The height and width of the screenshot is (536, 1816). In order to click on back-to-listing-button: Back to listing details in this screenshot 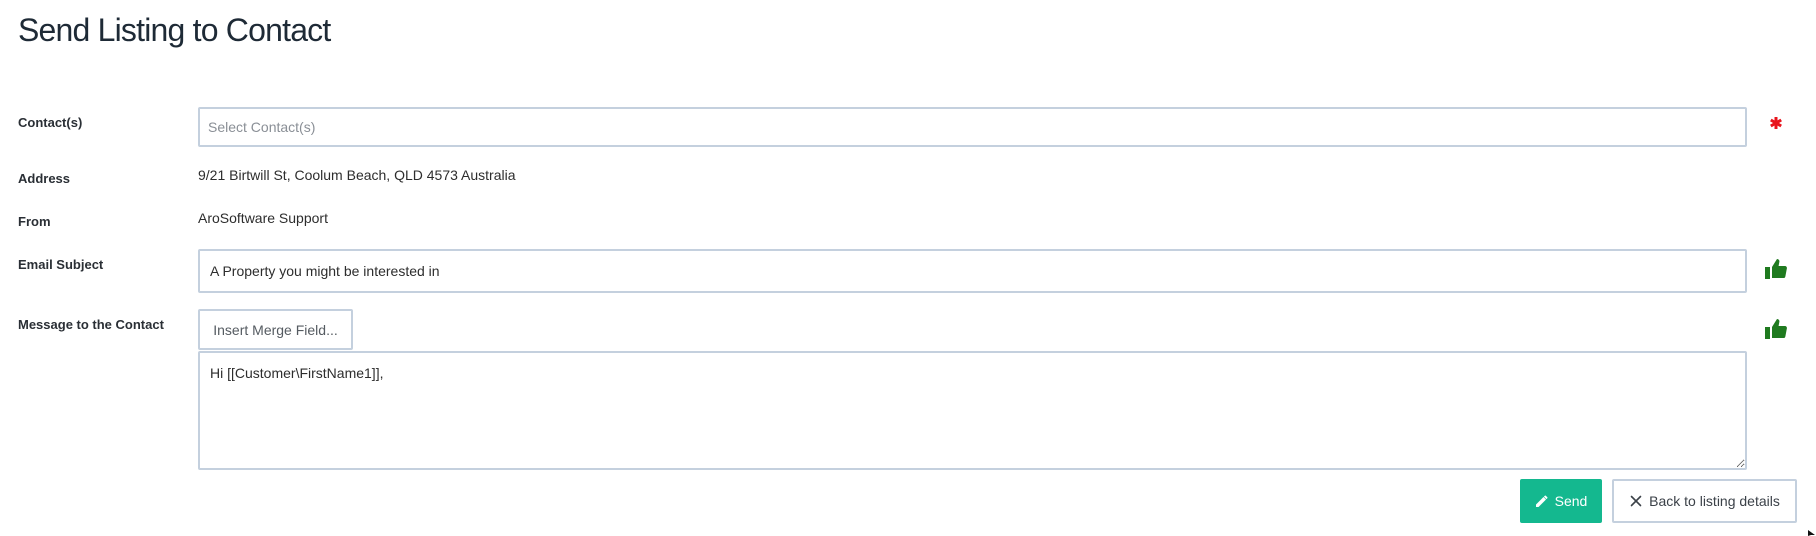, I will do `click(1704, 501)`.